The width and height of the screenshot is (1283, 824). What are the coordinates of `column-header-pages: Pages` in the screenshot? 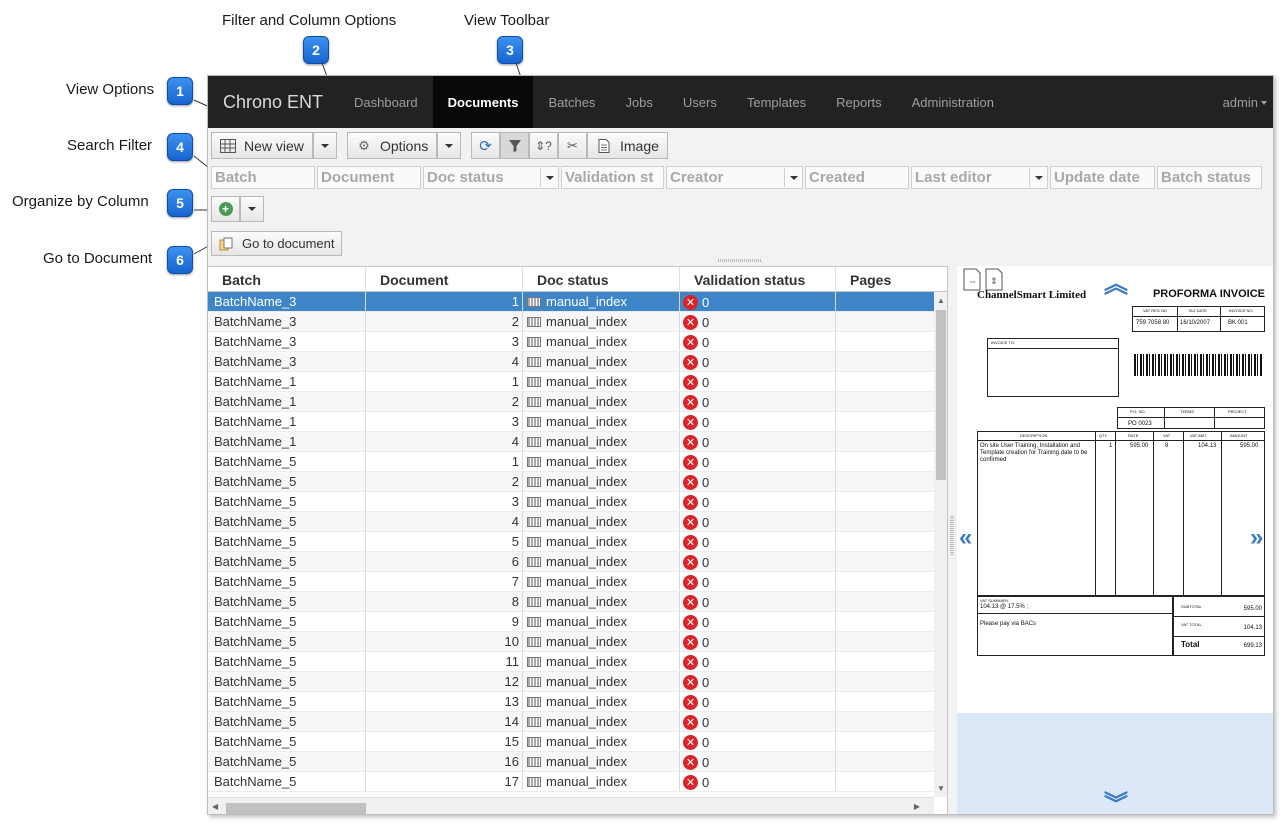 It's located at (885, 279).